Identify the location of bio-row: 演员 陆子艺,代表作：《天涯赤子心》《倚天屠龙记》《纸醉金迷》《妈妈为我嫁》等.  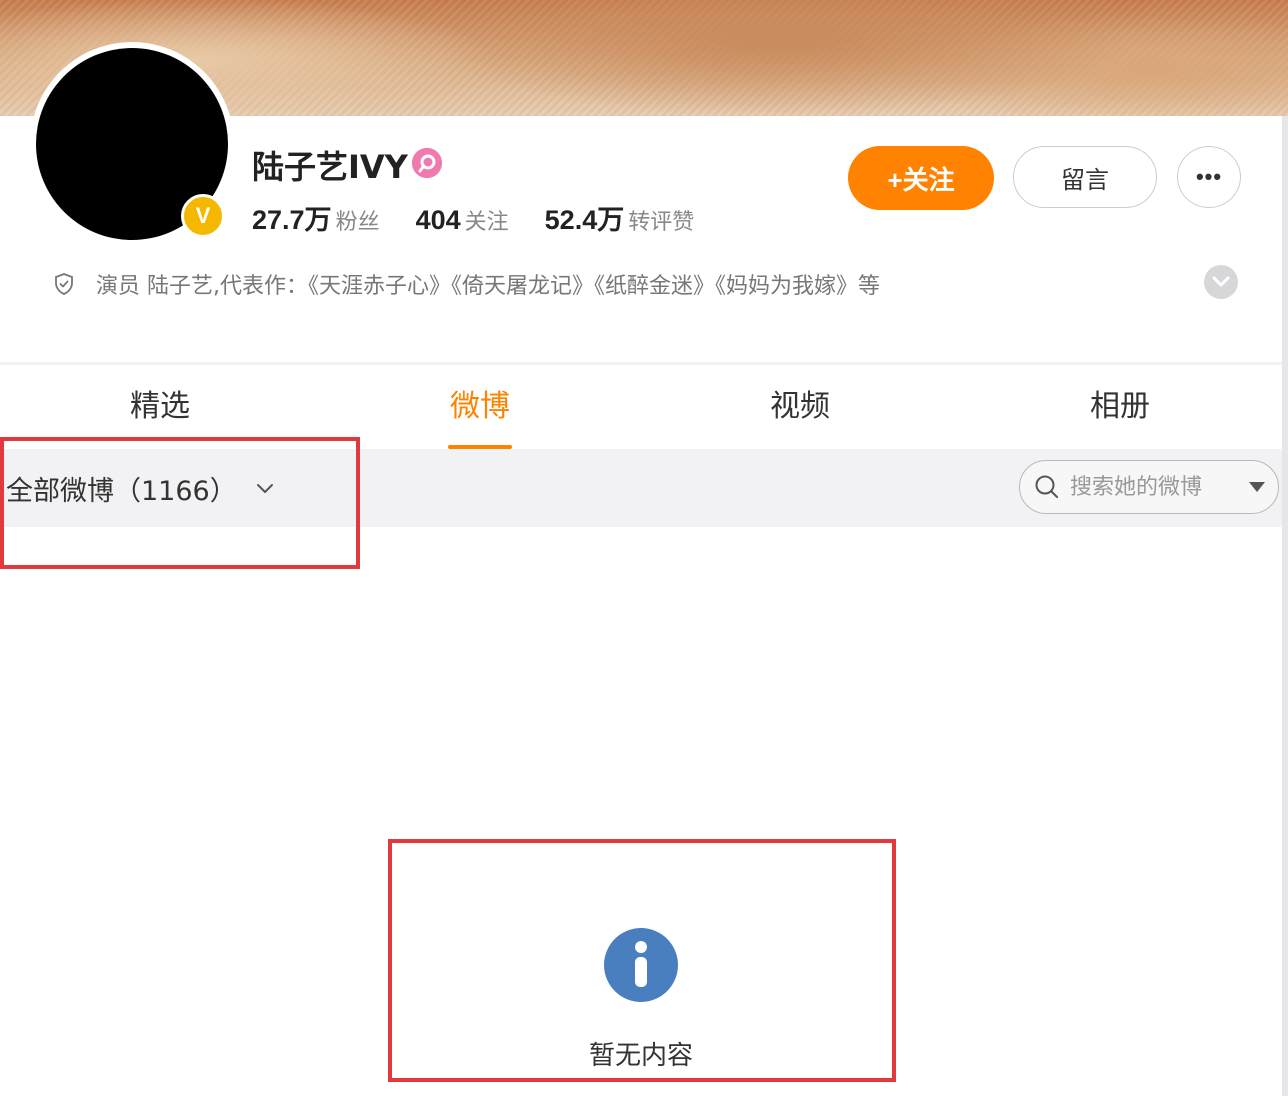
(466, 284).